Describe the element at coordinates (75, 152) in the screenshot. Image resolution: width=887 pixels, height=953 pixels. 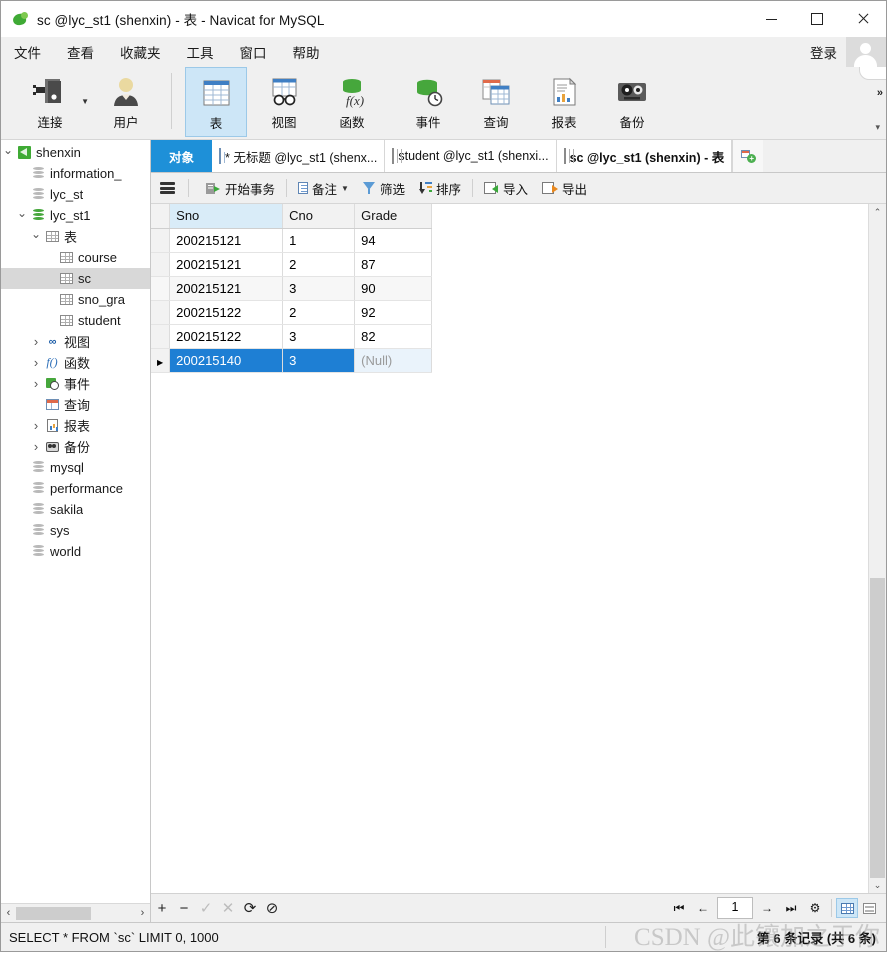
I see `tree-item-shenxin: shenxin` at that location.